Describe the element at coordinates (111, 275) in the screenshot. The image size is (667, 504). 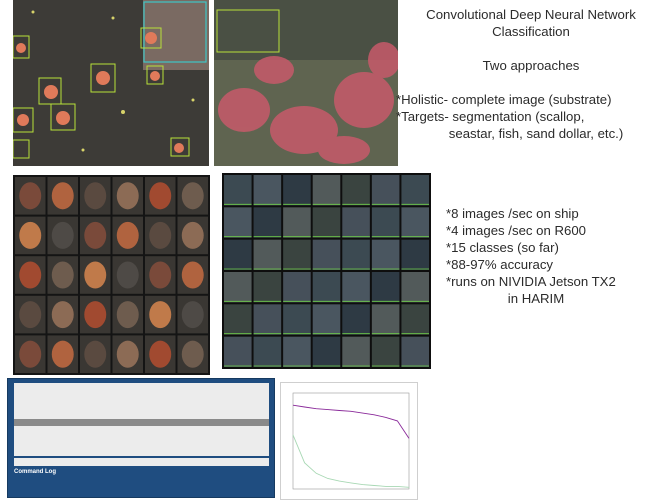
I see `scallop-crops-grid` at that location.